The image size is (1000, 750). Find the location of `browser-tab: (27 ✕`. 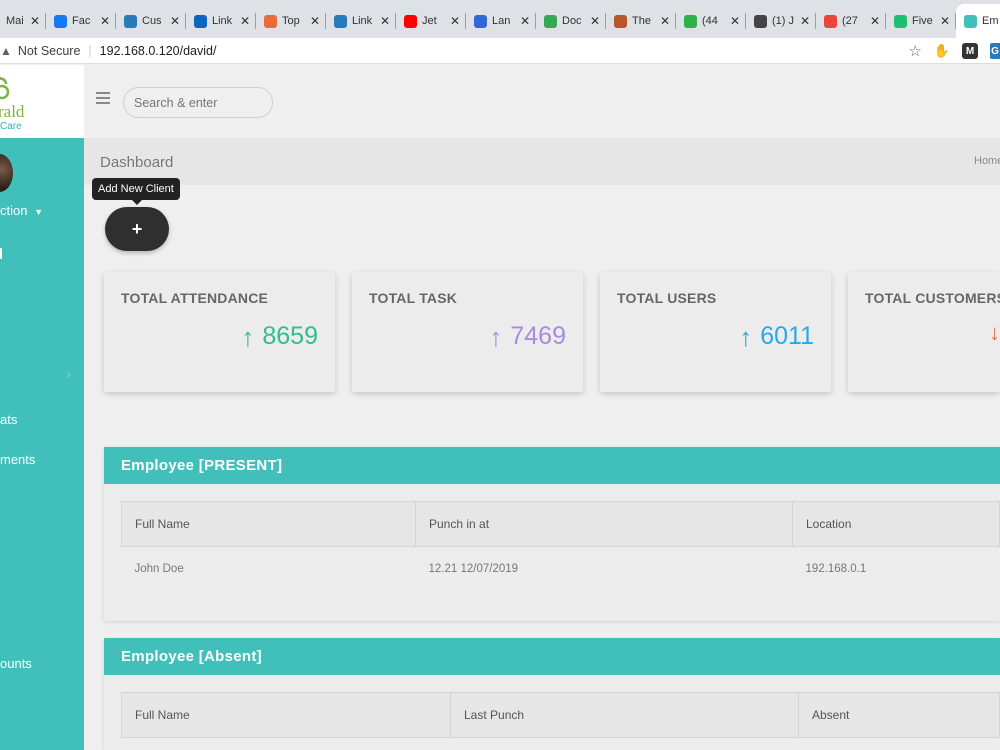

browser-tab: (27 ✕ is located at coordinates (851, 21).